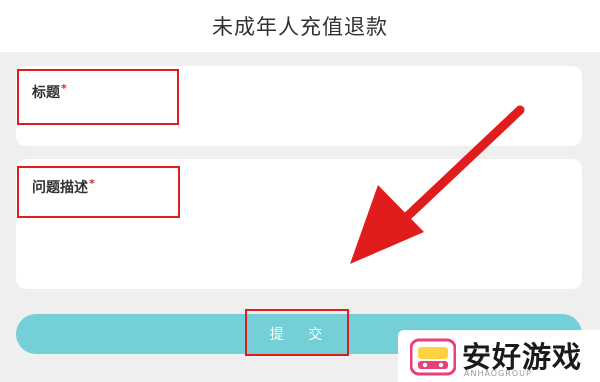 The image size is (600, 382). I want to click on description-highlight-box, so click(98, 192).